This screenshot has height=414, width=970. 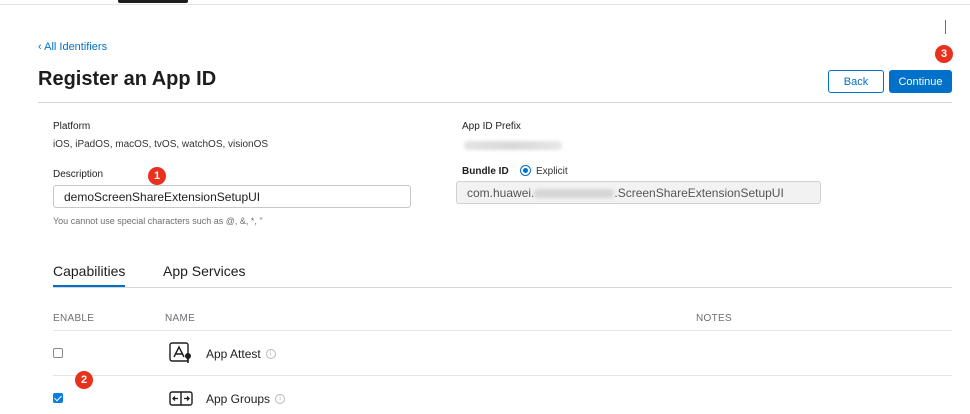 What do you see at coordinates (485, 171) in the screenshot?
I see `bundle-id-label: Bundle ID` at bounding box center [485, 171].